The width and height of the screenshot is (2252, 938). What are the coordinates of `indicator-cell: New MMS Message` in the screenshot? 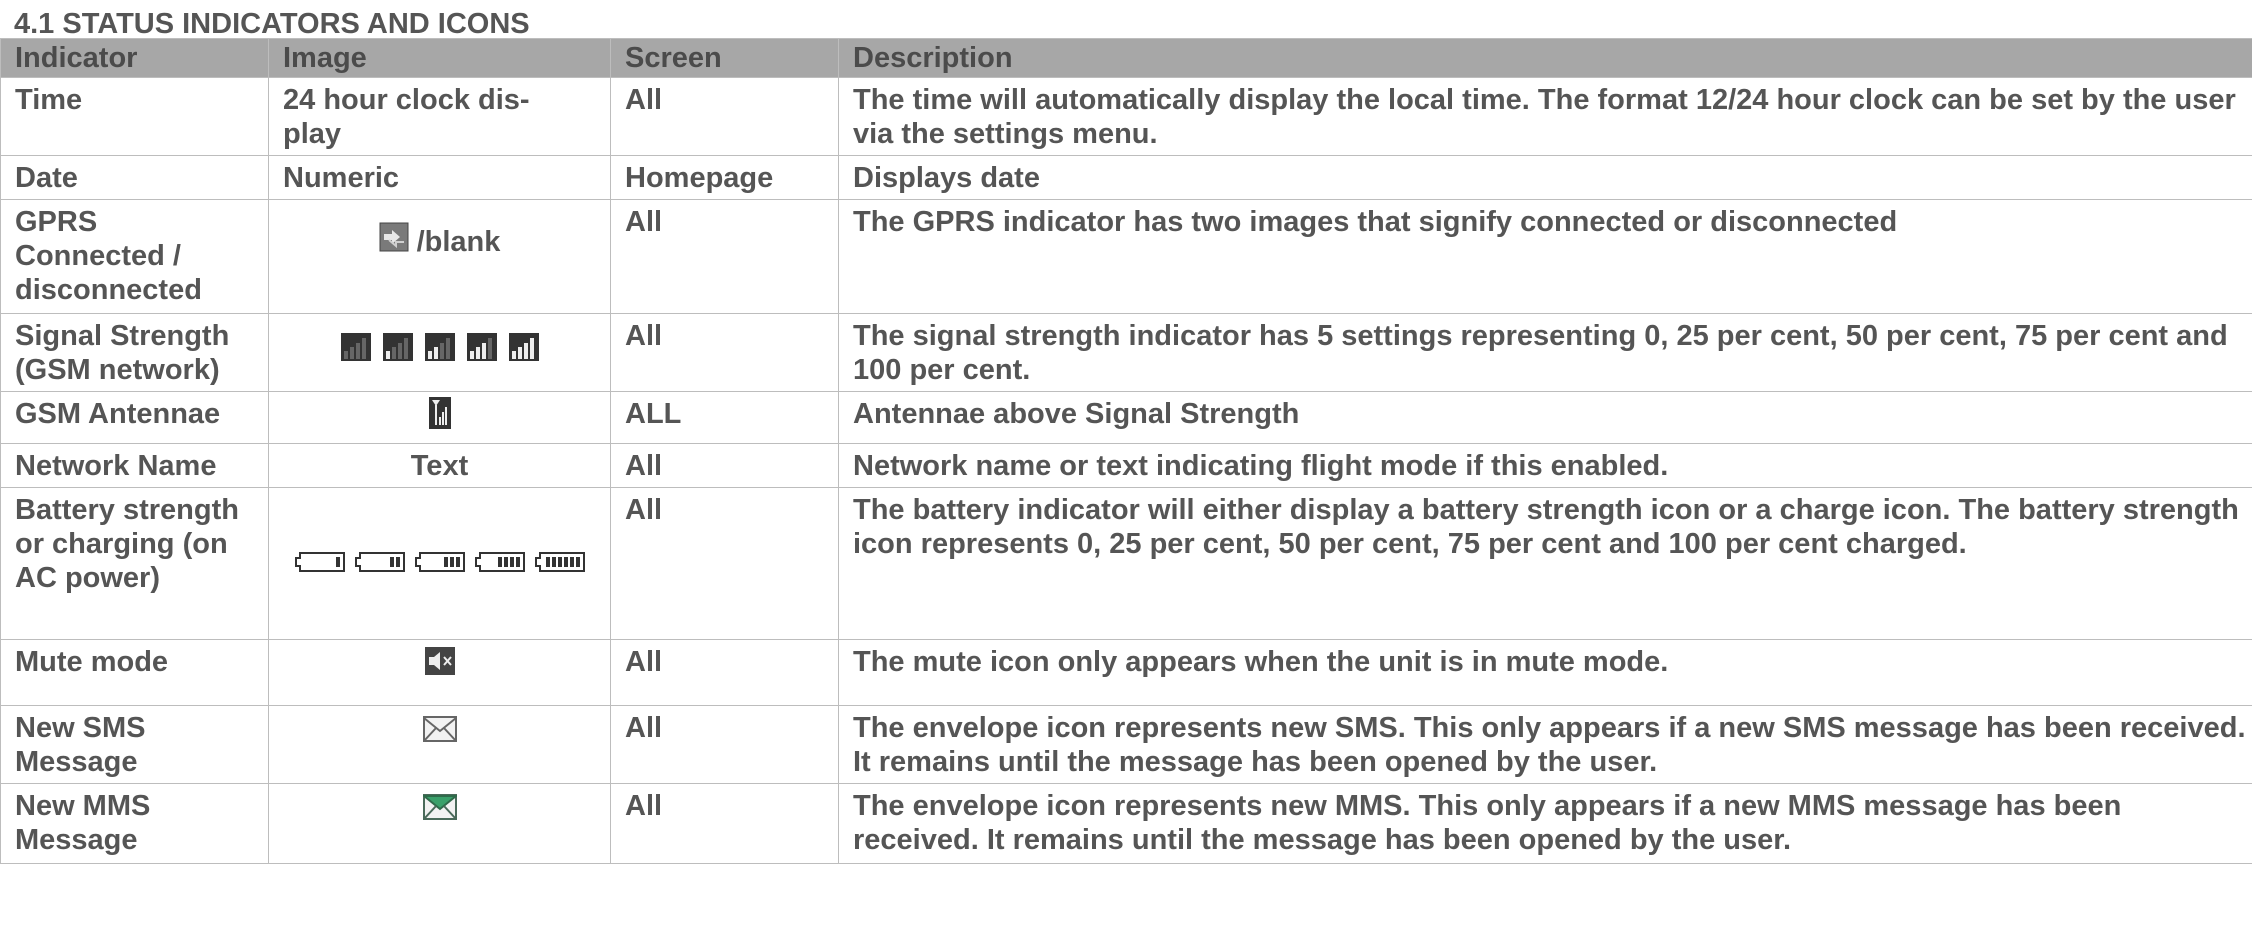 It's located at (134, 823).